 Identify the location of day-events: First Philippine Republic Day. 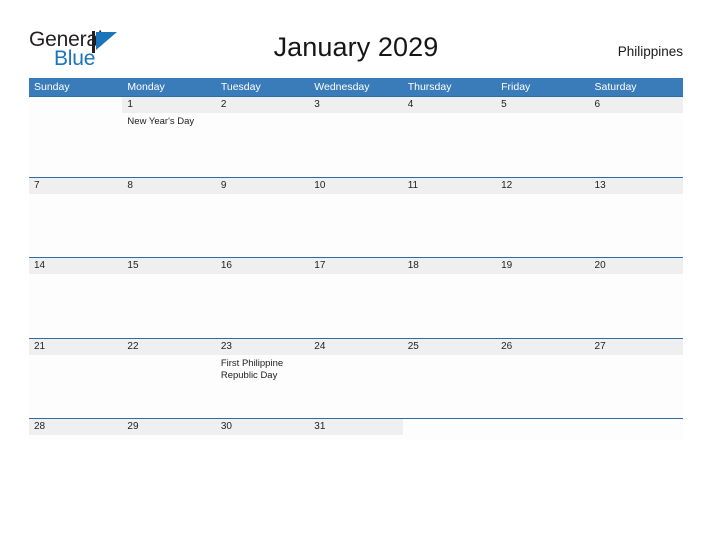
(262, 369).